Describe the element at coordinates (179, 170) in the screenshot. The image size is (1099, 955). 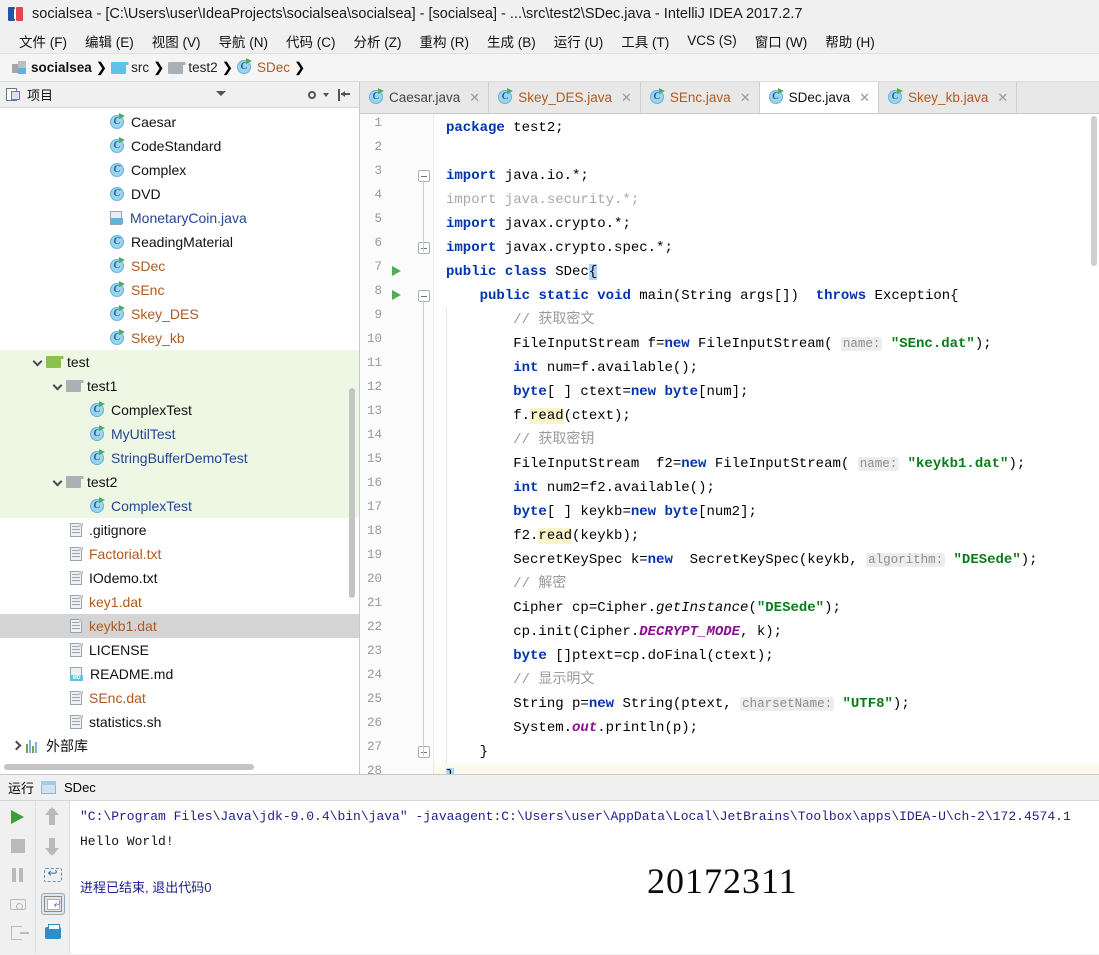
I see `tree-item-complex: C Complex` at that location.